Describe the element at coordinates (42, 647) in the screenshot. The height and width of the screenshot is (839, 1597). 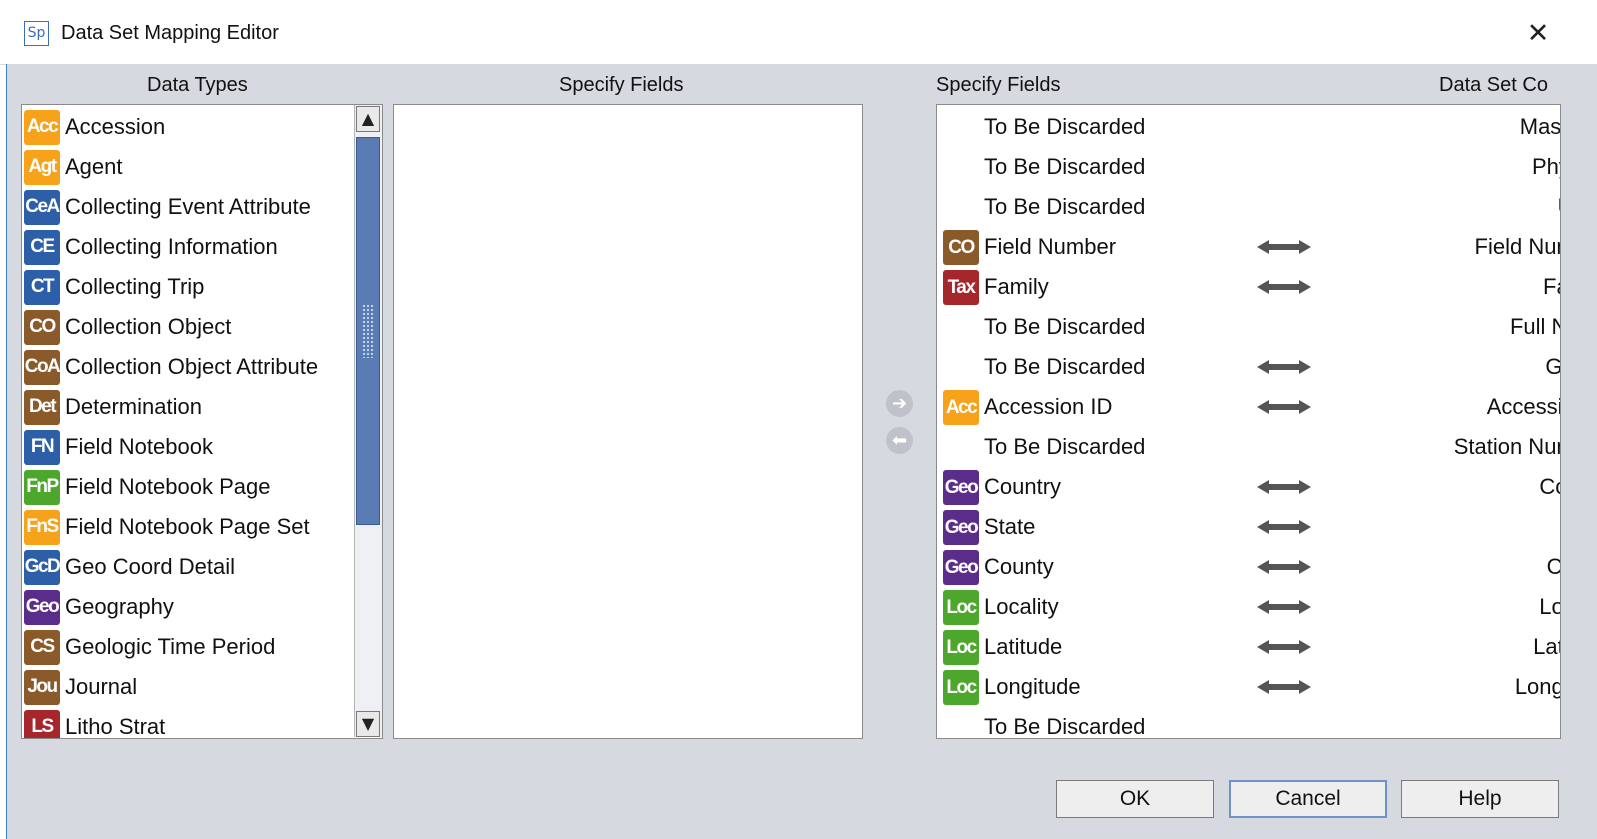
I see `table-type-icon: CS` at that location.